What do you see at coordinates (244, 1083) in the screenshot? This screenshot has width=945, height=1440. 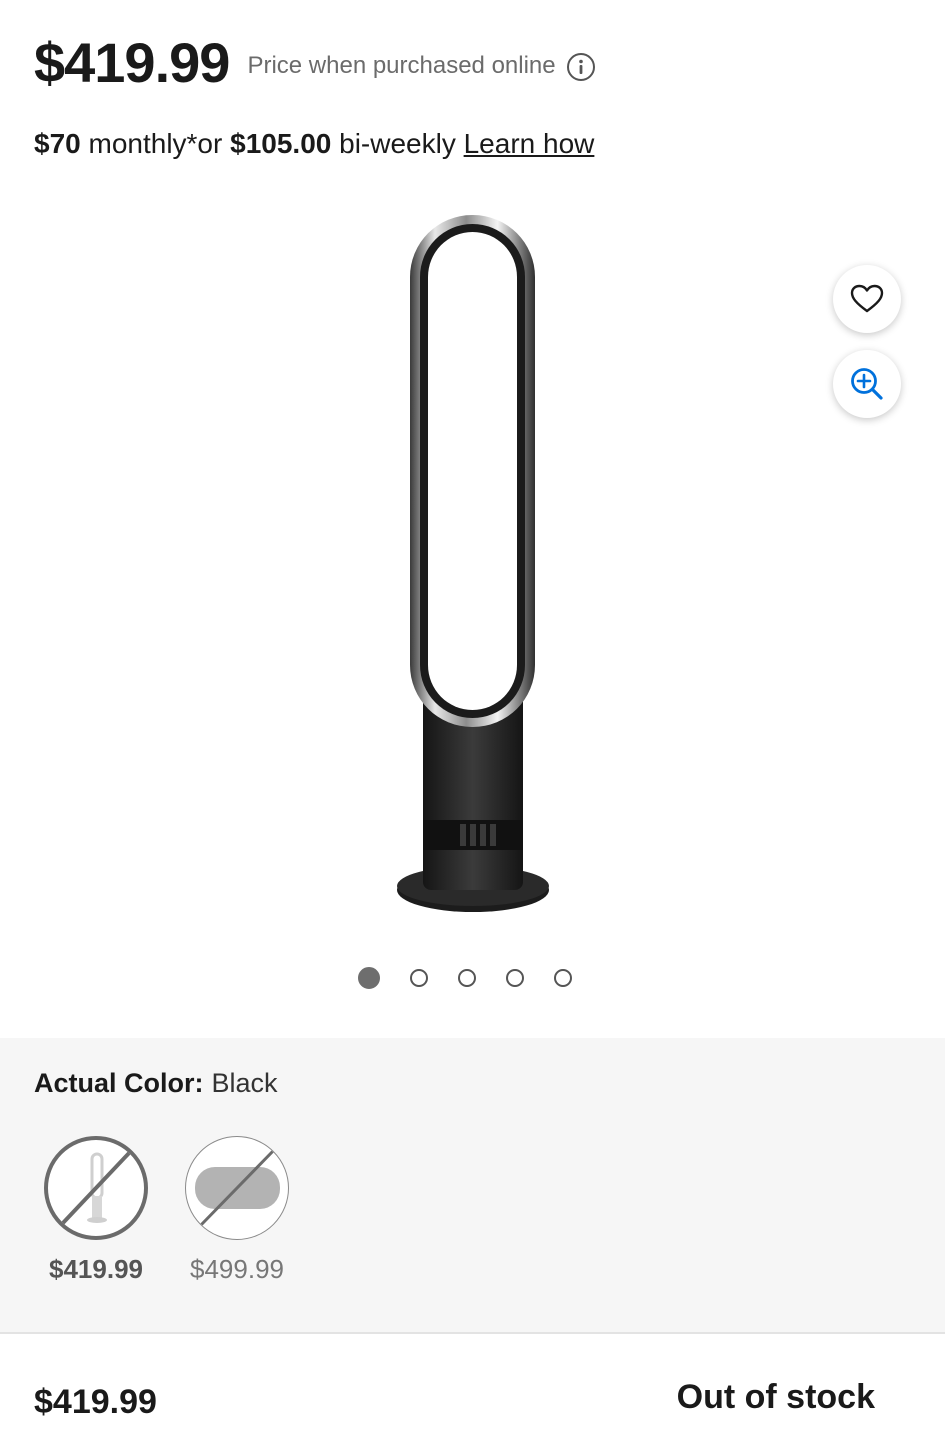 I see `color-label-value: Black` at bounding box center [244, 1083].